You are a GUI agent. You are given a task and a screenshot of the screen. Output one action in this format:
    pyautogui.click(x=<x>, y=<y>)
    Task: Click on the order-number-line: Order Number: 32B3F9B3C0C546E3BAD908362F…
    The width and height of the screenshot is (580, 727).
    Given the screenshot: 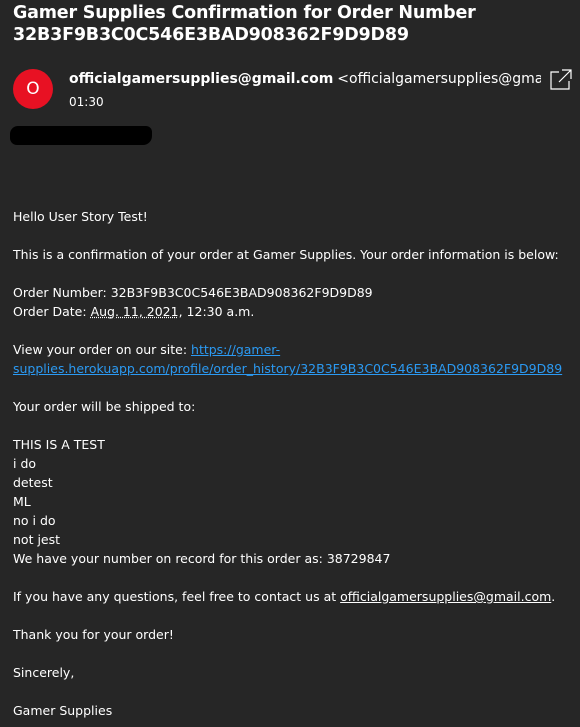 What is the action you would take?
    pyautogui.click(x=293, y=292)
    